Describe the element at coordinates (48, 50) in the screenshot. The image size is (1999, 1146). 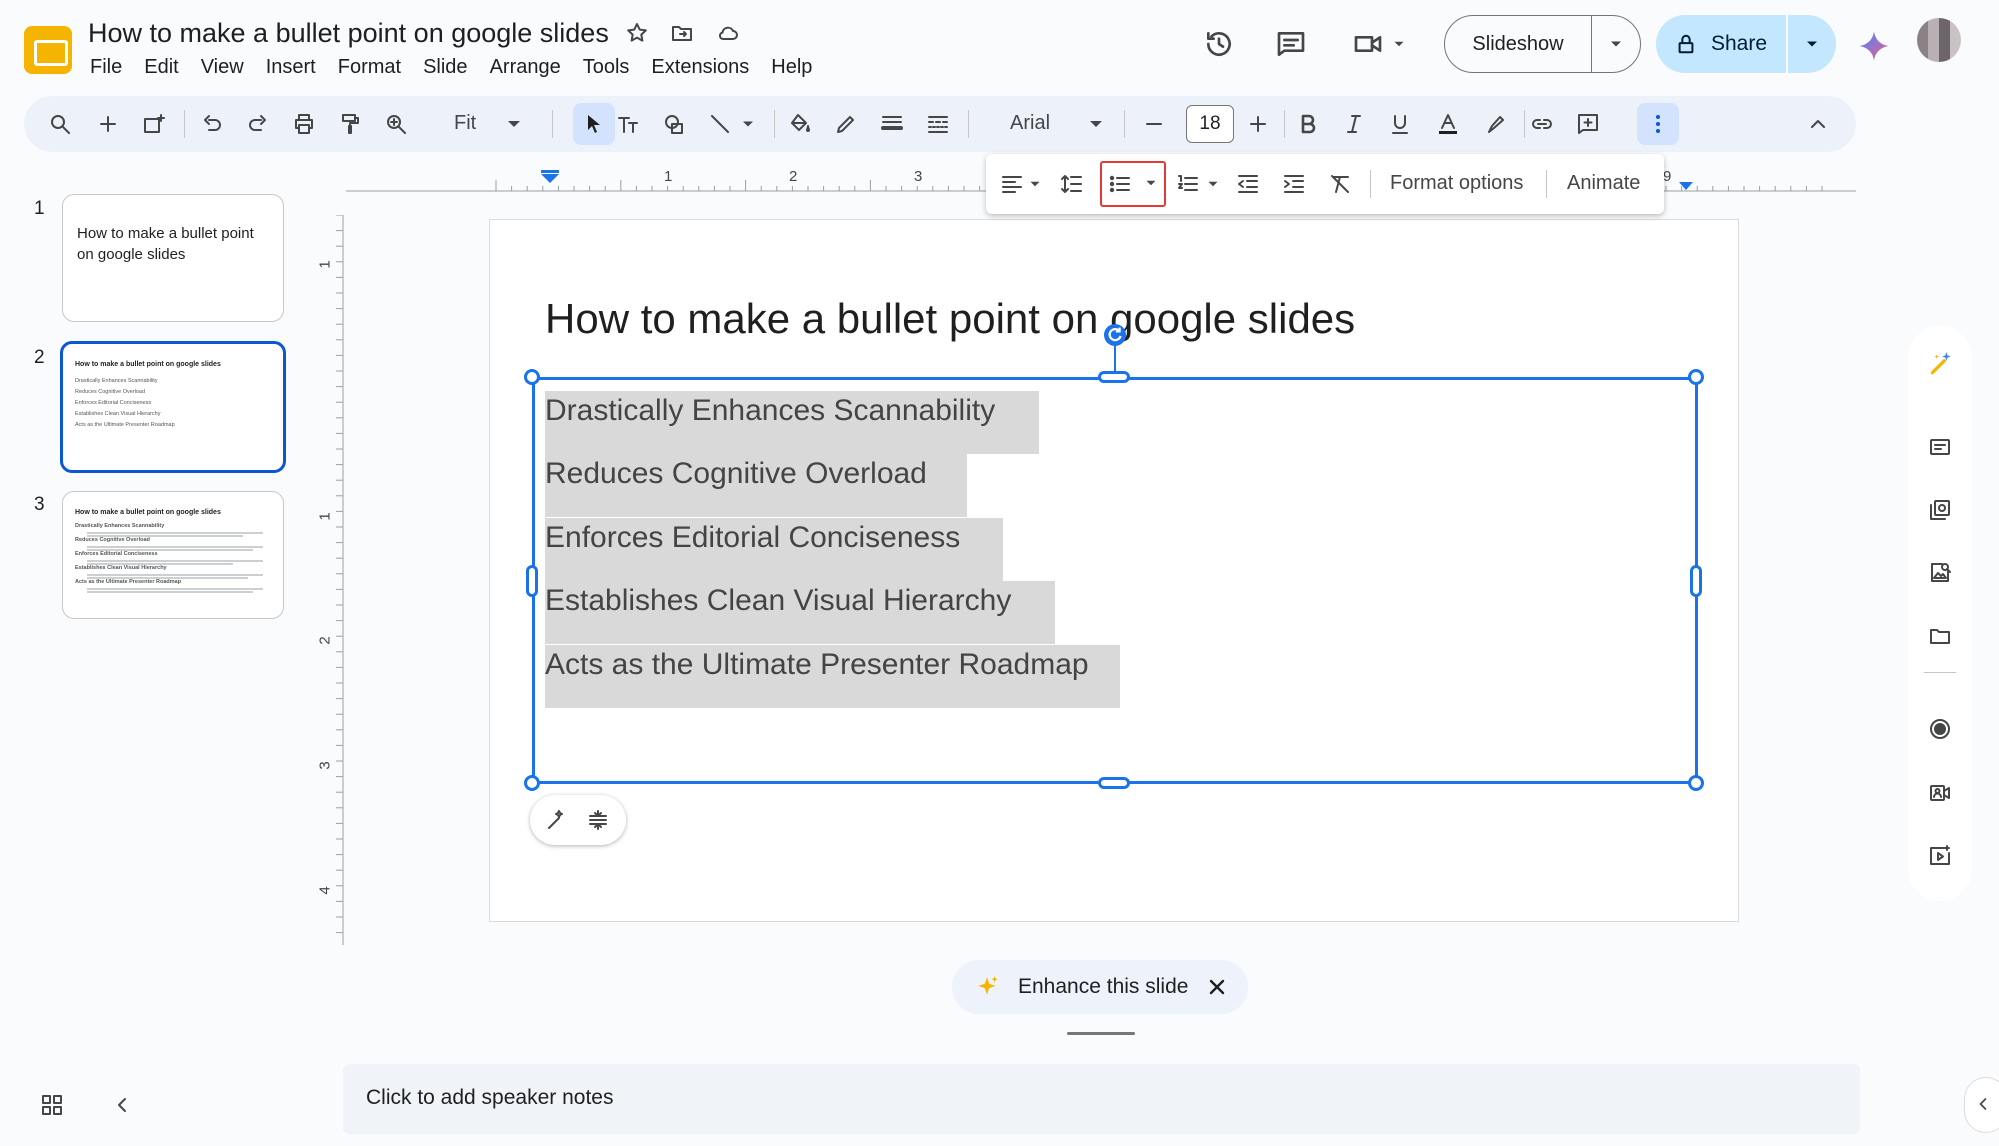
I see `slides-logo` at that location.